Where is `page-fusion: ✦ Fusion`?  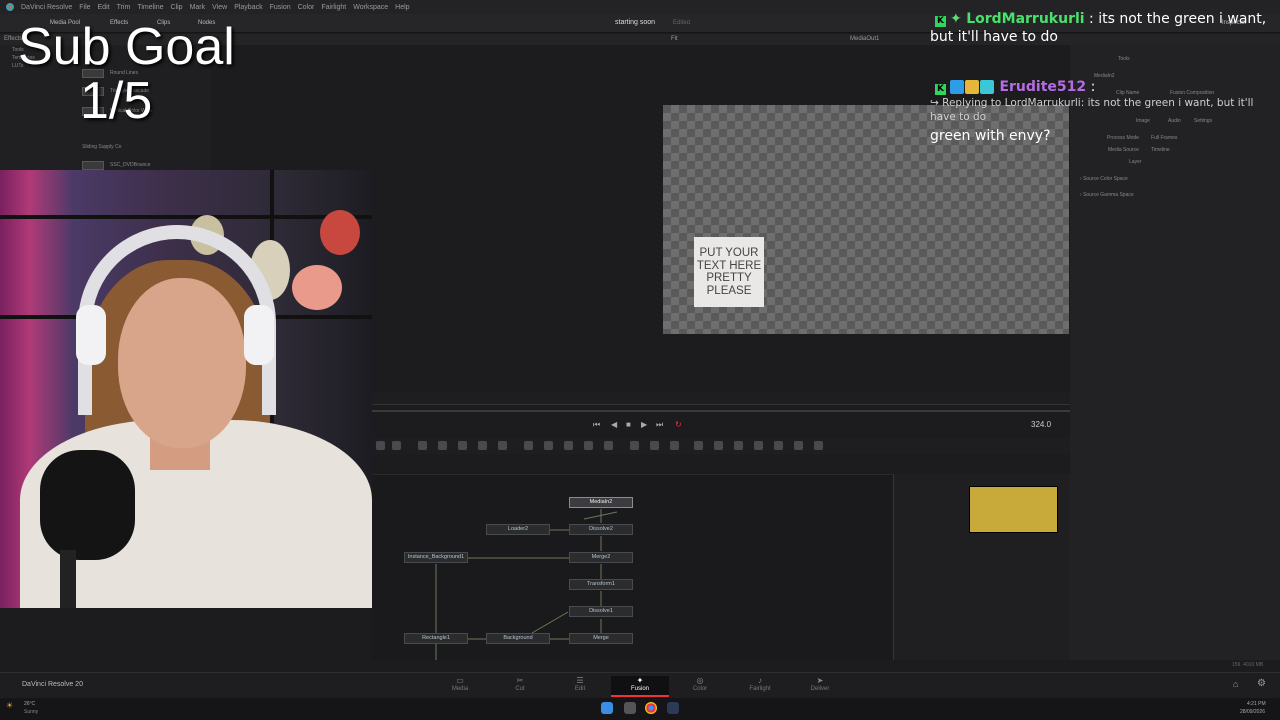
page-fusion: ✦ Fusion is located at coordinates (640, 686).